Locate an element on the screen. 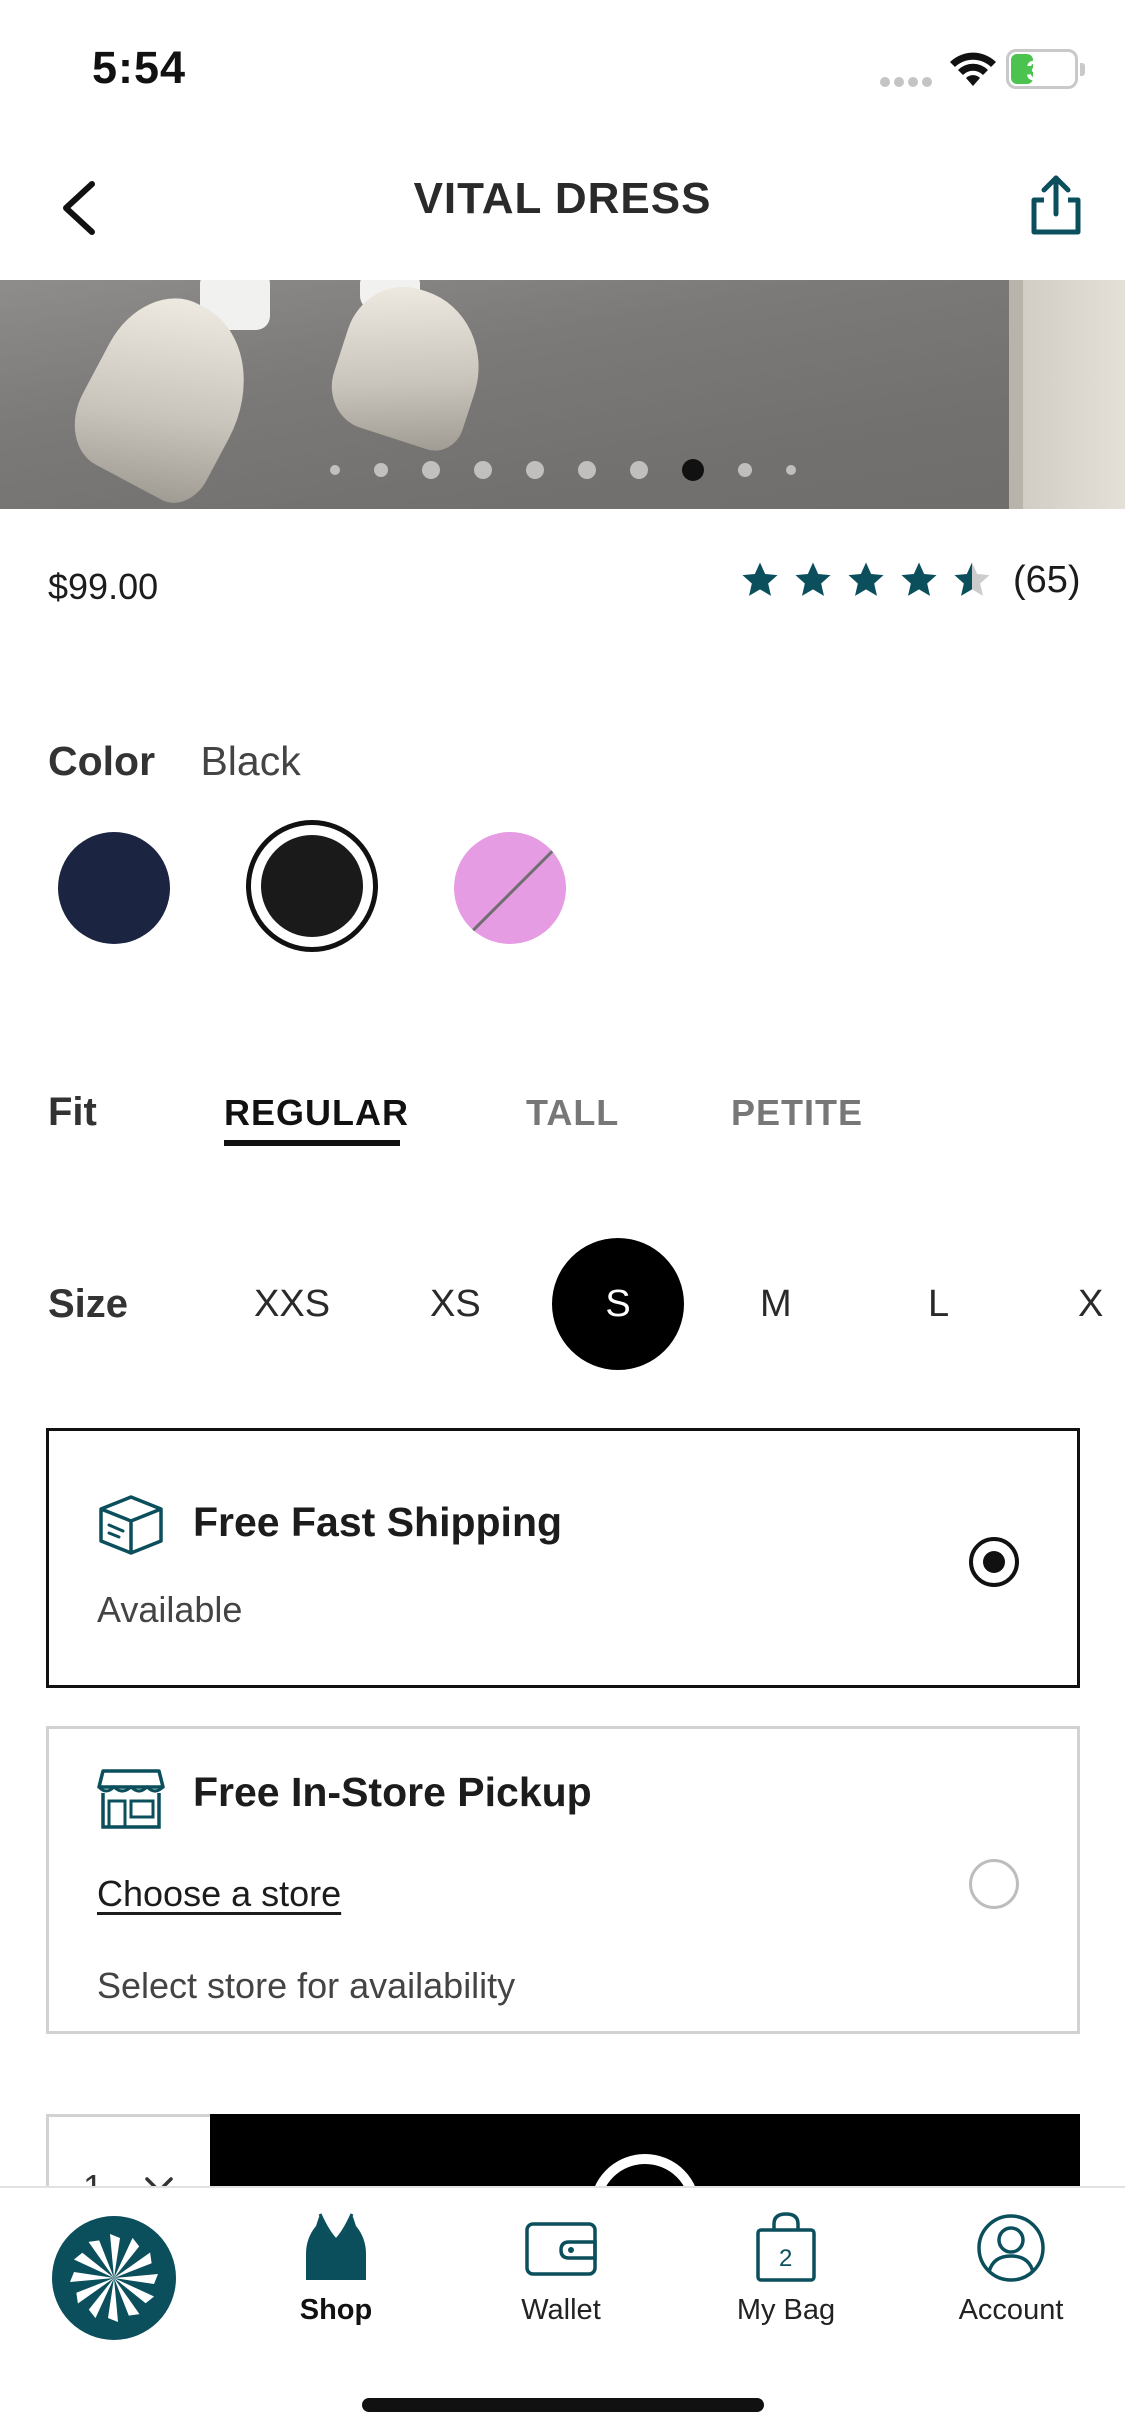  shipping-status: Available is located at coordinates (170, 1609).